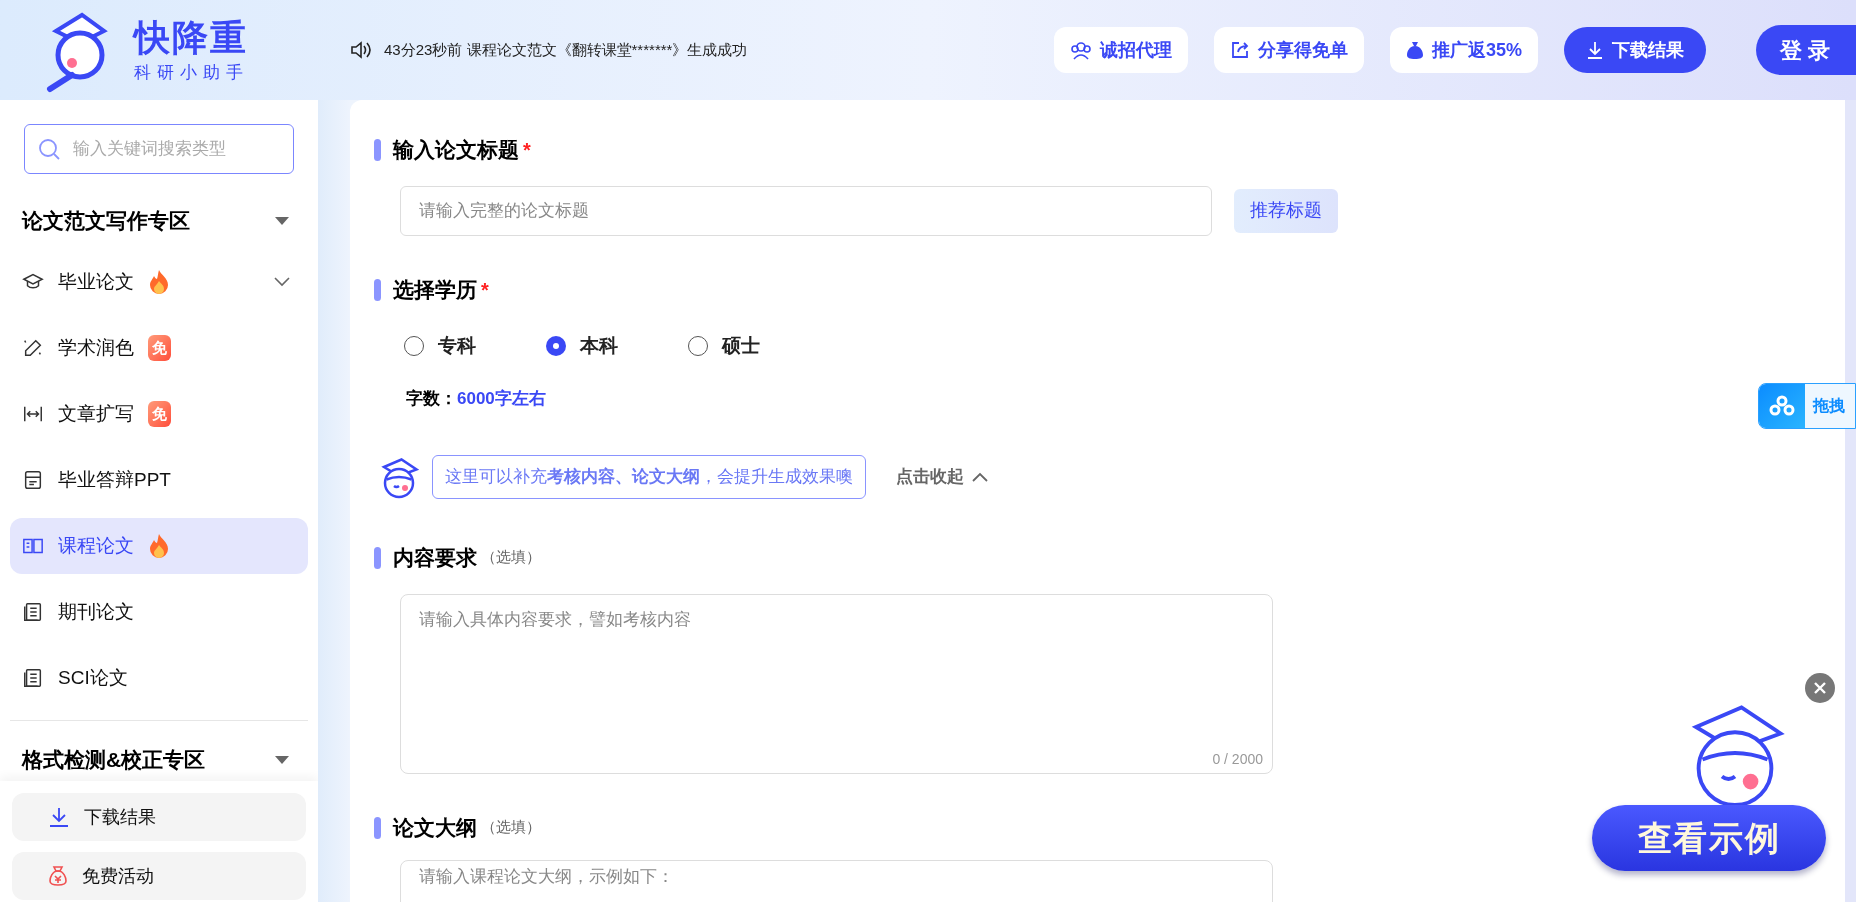 This screenshot has height=902, width=1856. I want to click on speaker-icon, so click(361, 50).